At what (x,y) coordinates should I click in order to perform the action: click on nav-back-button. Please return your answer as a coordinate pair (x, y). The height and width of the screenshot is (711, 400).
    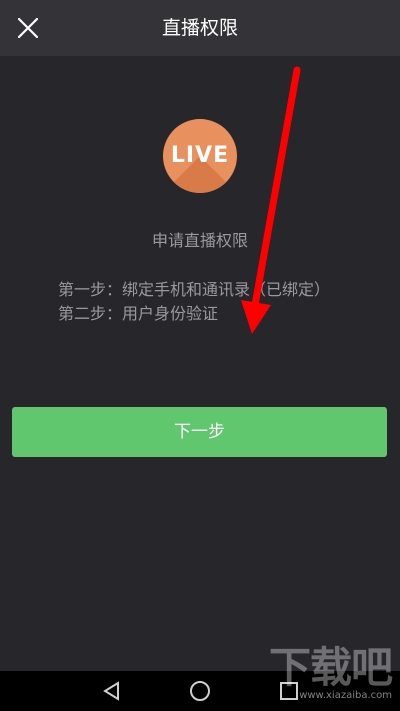
    Looking at the image, I should click on (112, 691).